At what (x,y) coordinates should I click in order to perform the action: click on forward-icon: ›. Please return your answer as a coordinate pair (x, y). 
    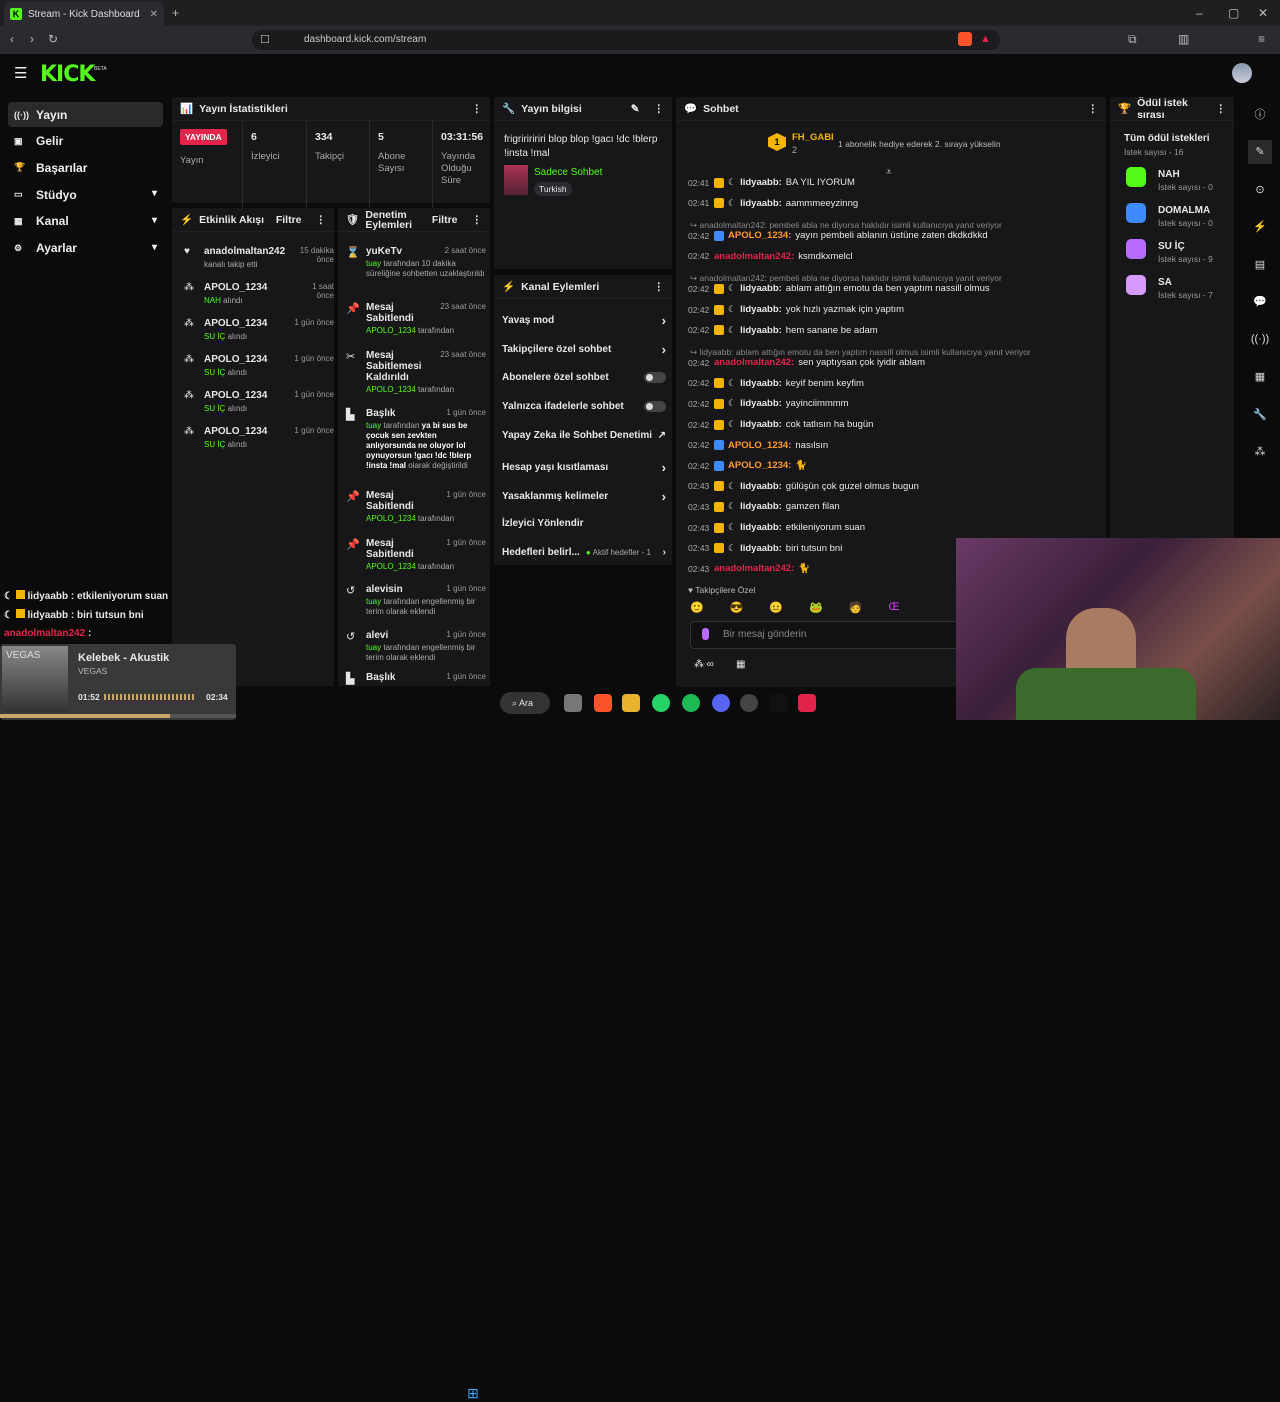
    Looking at the image, I should click on (32, 39).